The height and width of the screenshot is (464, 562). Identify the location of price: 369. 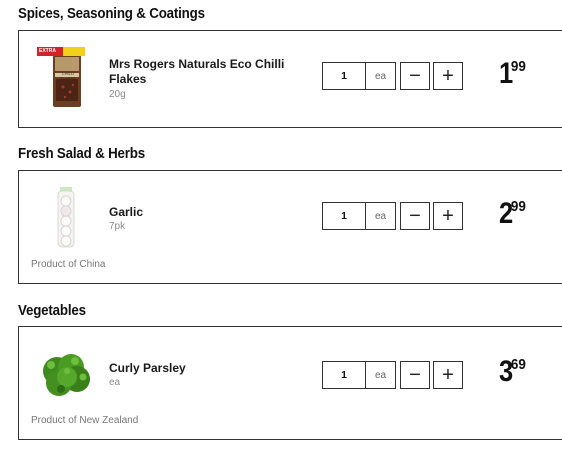
(512, 372).